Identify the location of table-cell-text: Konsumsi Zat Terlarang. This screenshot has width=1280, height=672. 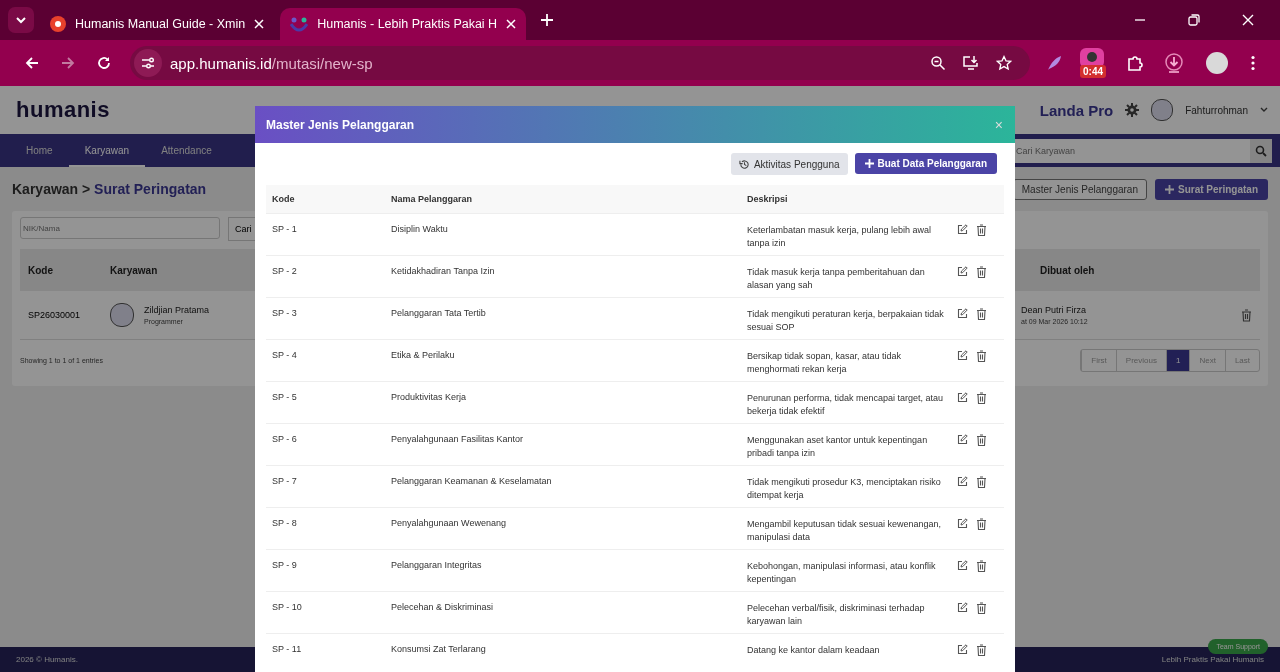
(439, 649).